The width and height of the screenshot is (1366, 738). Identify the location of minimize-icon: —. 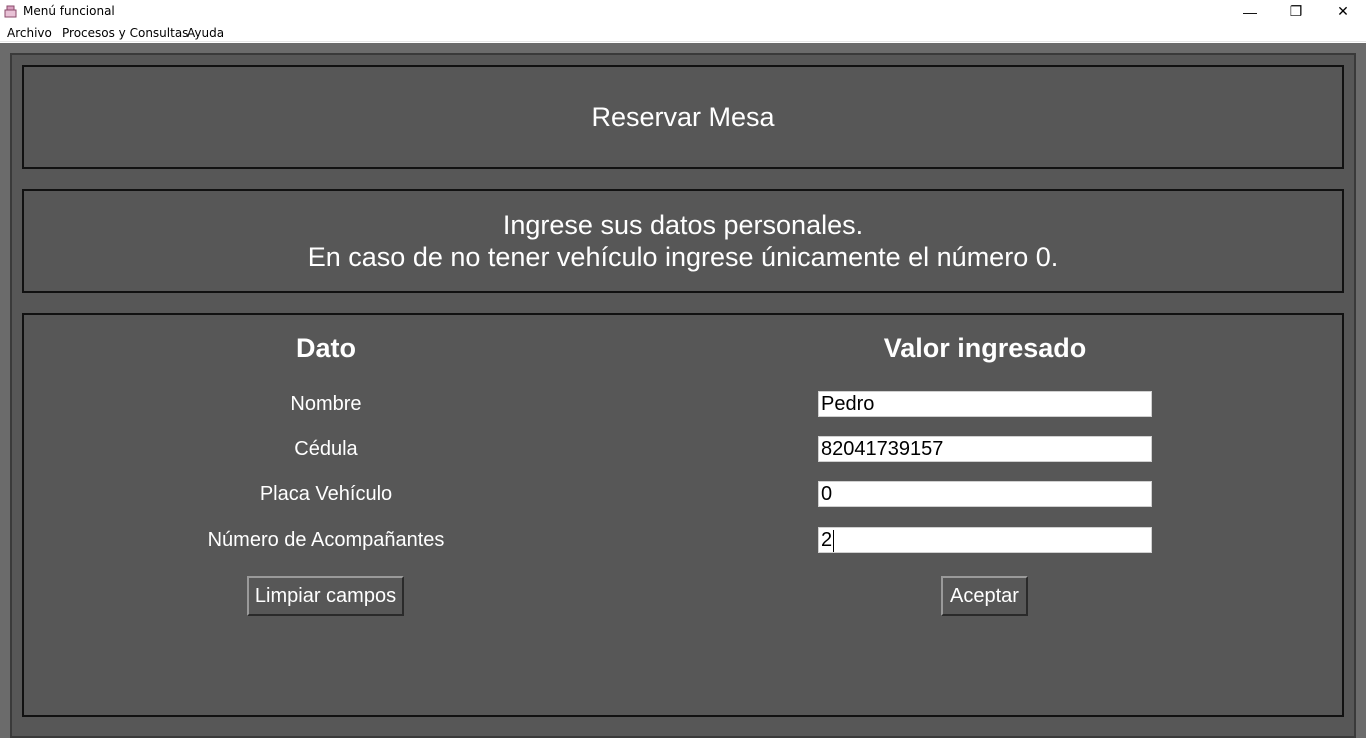
(1250, 11).